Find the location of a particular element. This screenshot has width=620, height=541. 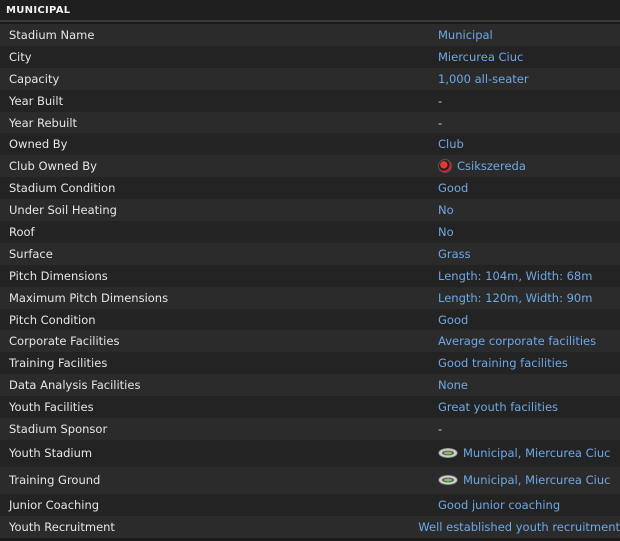

row-data-analysis-facilities: Data Analysis Facilities None is located at coordinates (310, 385).